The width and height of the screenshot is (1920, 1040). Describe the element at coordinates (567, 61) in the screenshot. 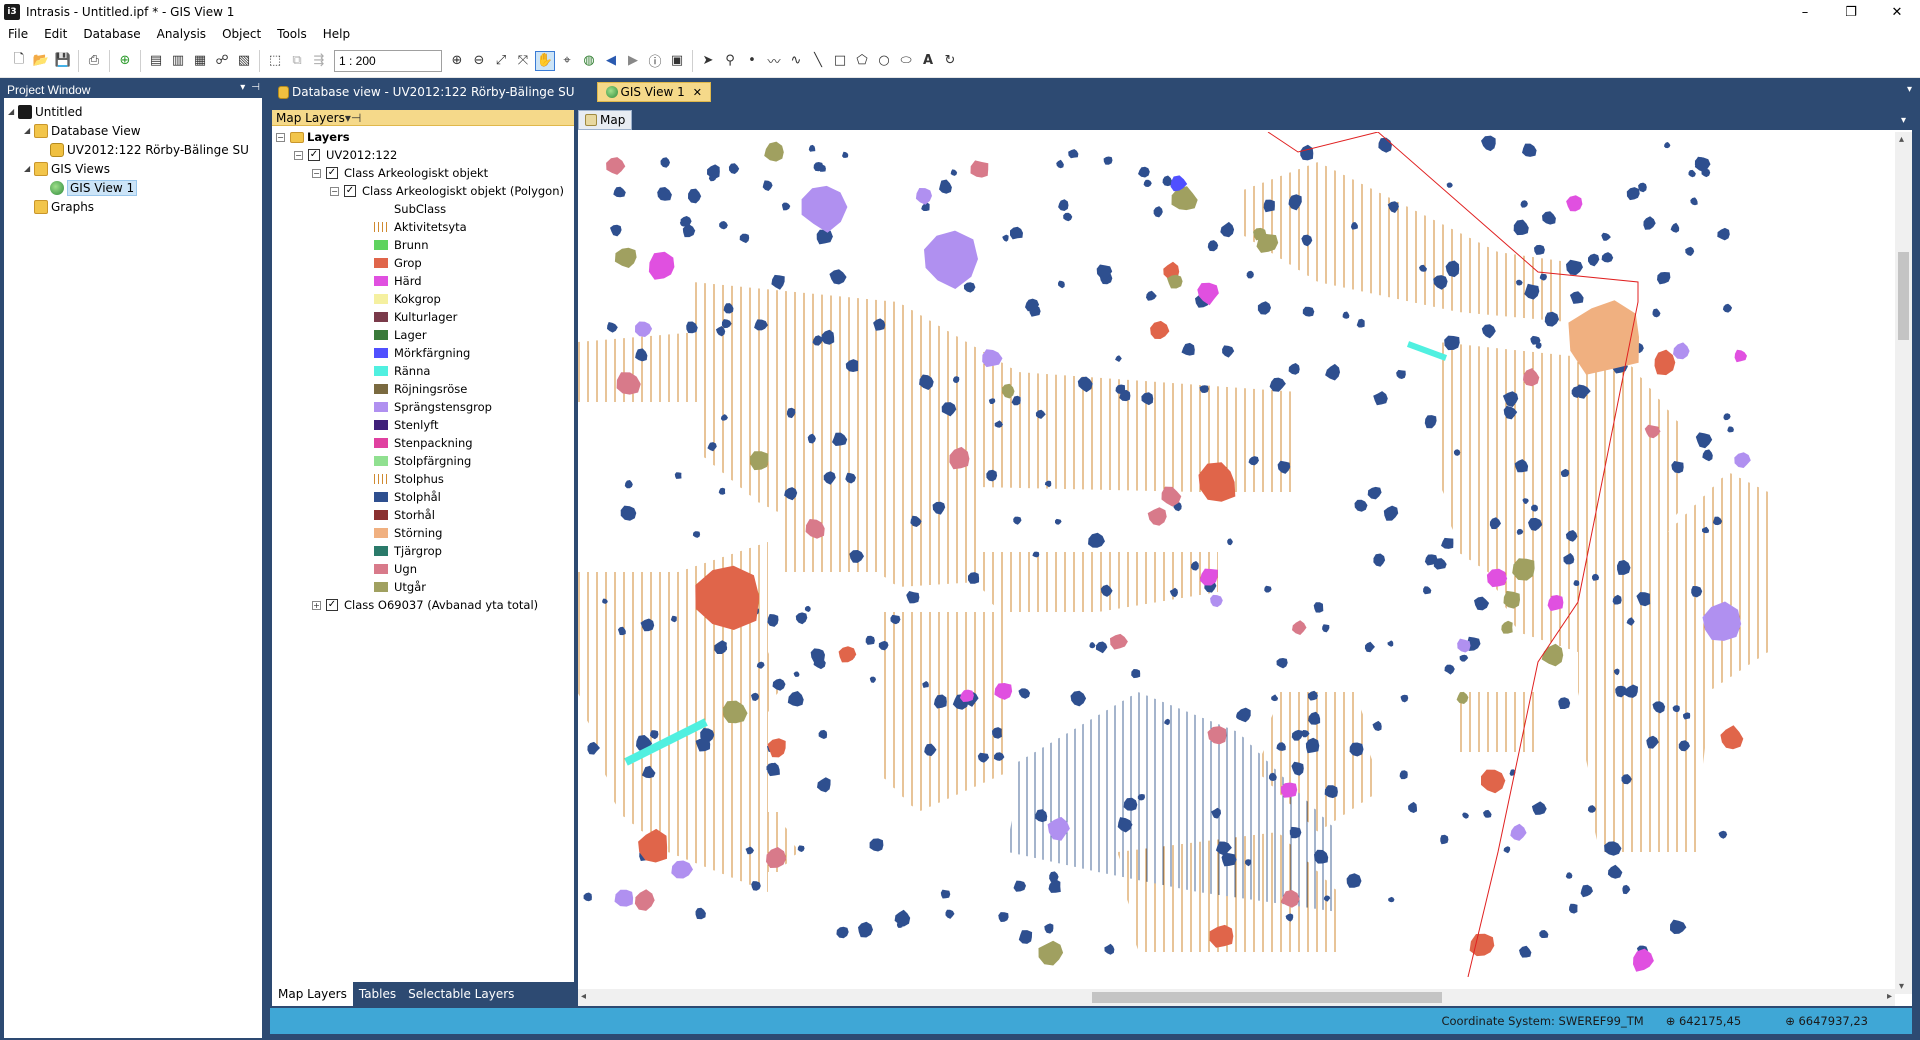

I see `zoom-selection-icon: ⌖` at that location.